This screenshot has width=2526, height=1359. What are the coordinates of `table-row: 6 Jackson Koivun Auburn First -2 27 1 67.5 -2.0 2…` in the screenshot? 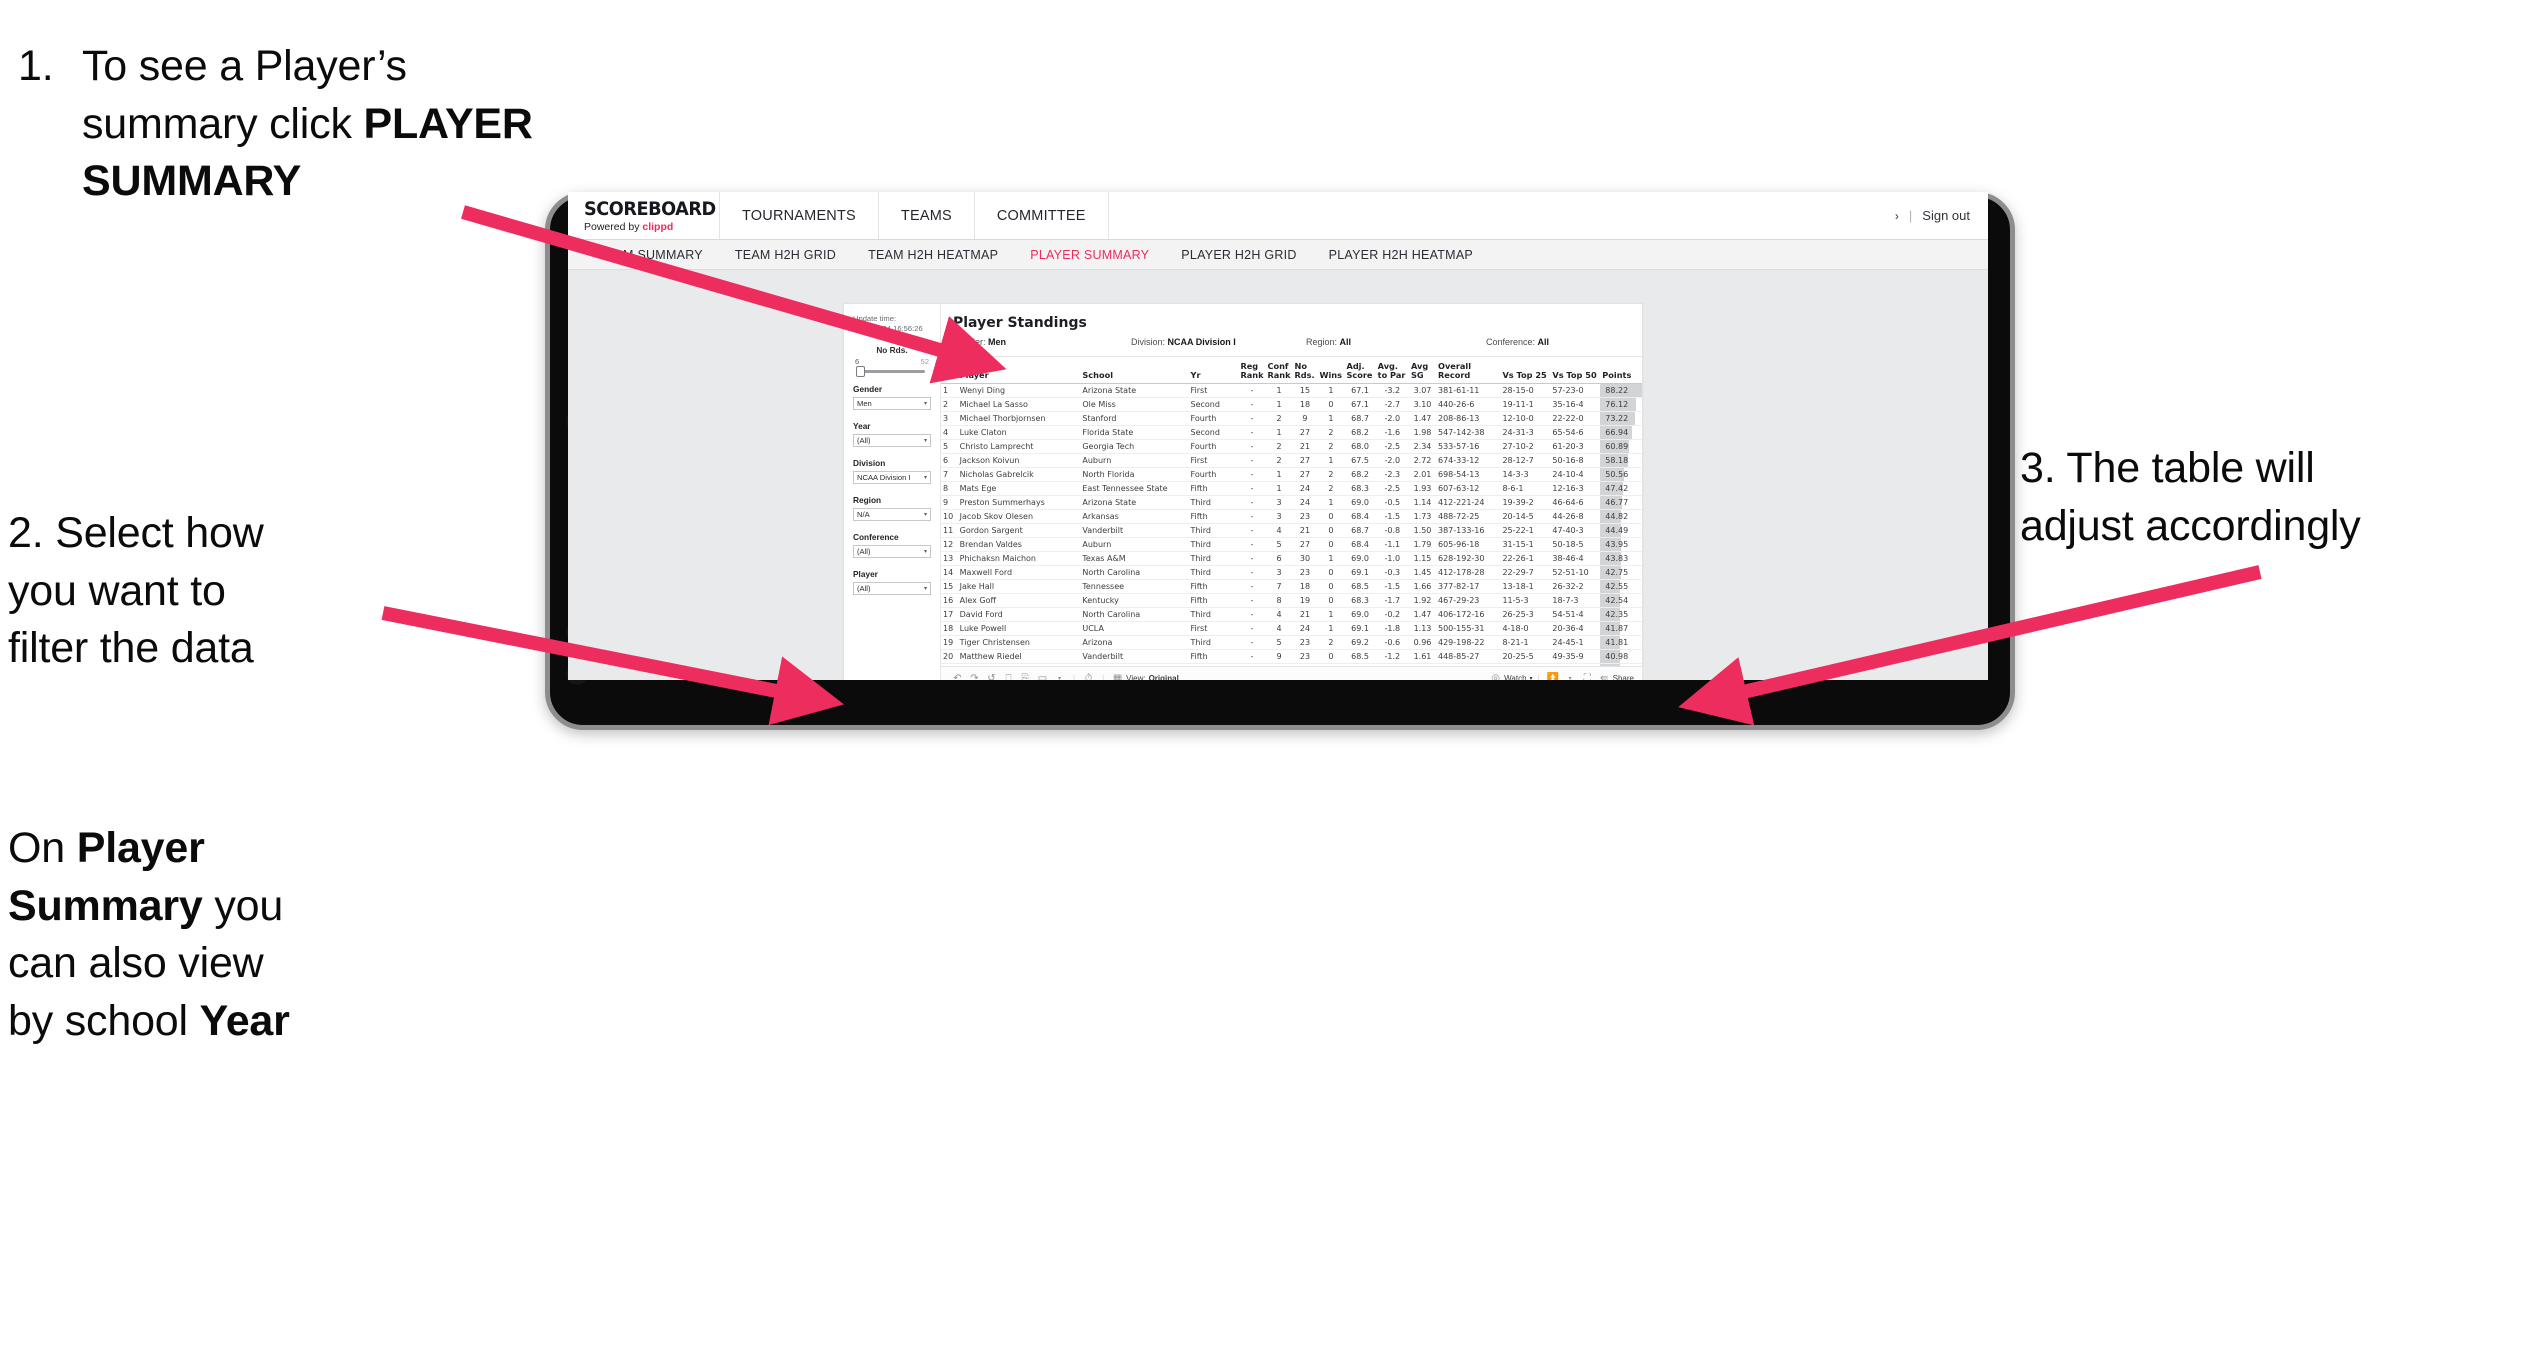 It's located at (1291, 461).